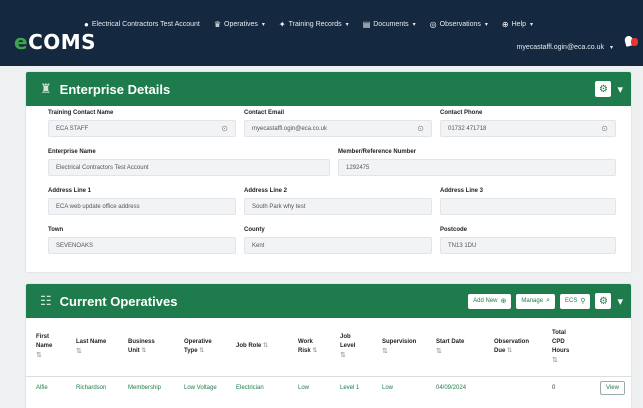 The image size is (643, 408). What do you see at coordinates (528, 245) in the screenshot?
I see `postcode-input: TN13 1DU` at bounding box center [528, 245].